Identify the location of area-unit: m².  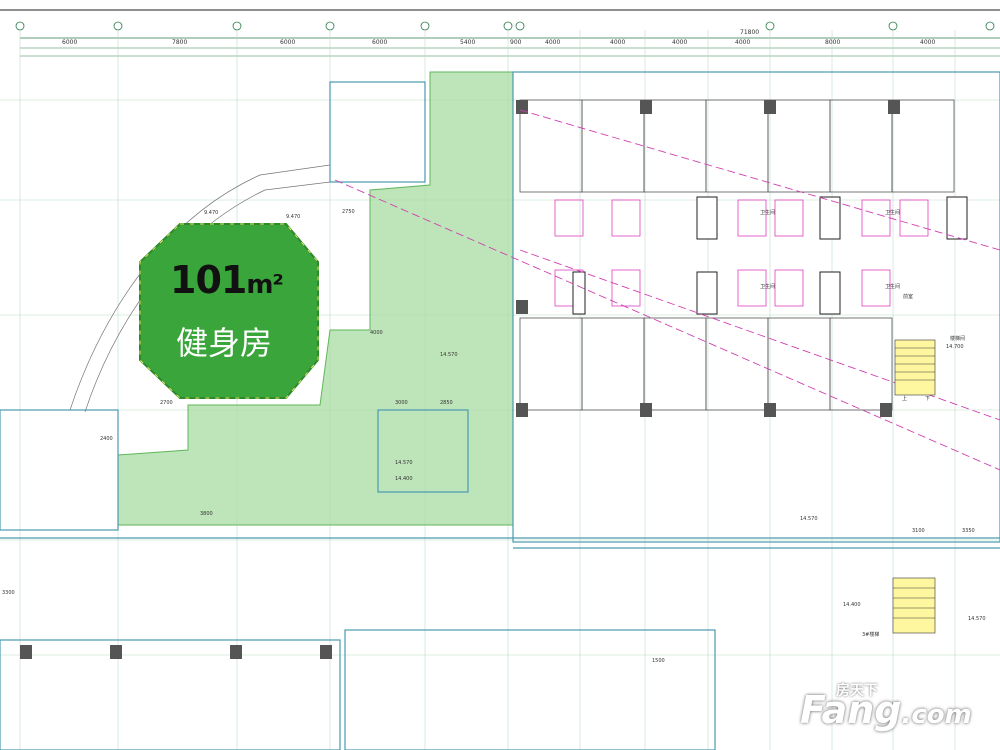
(264, 285).